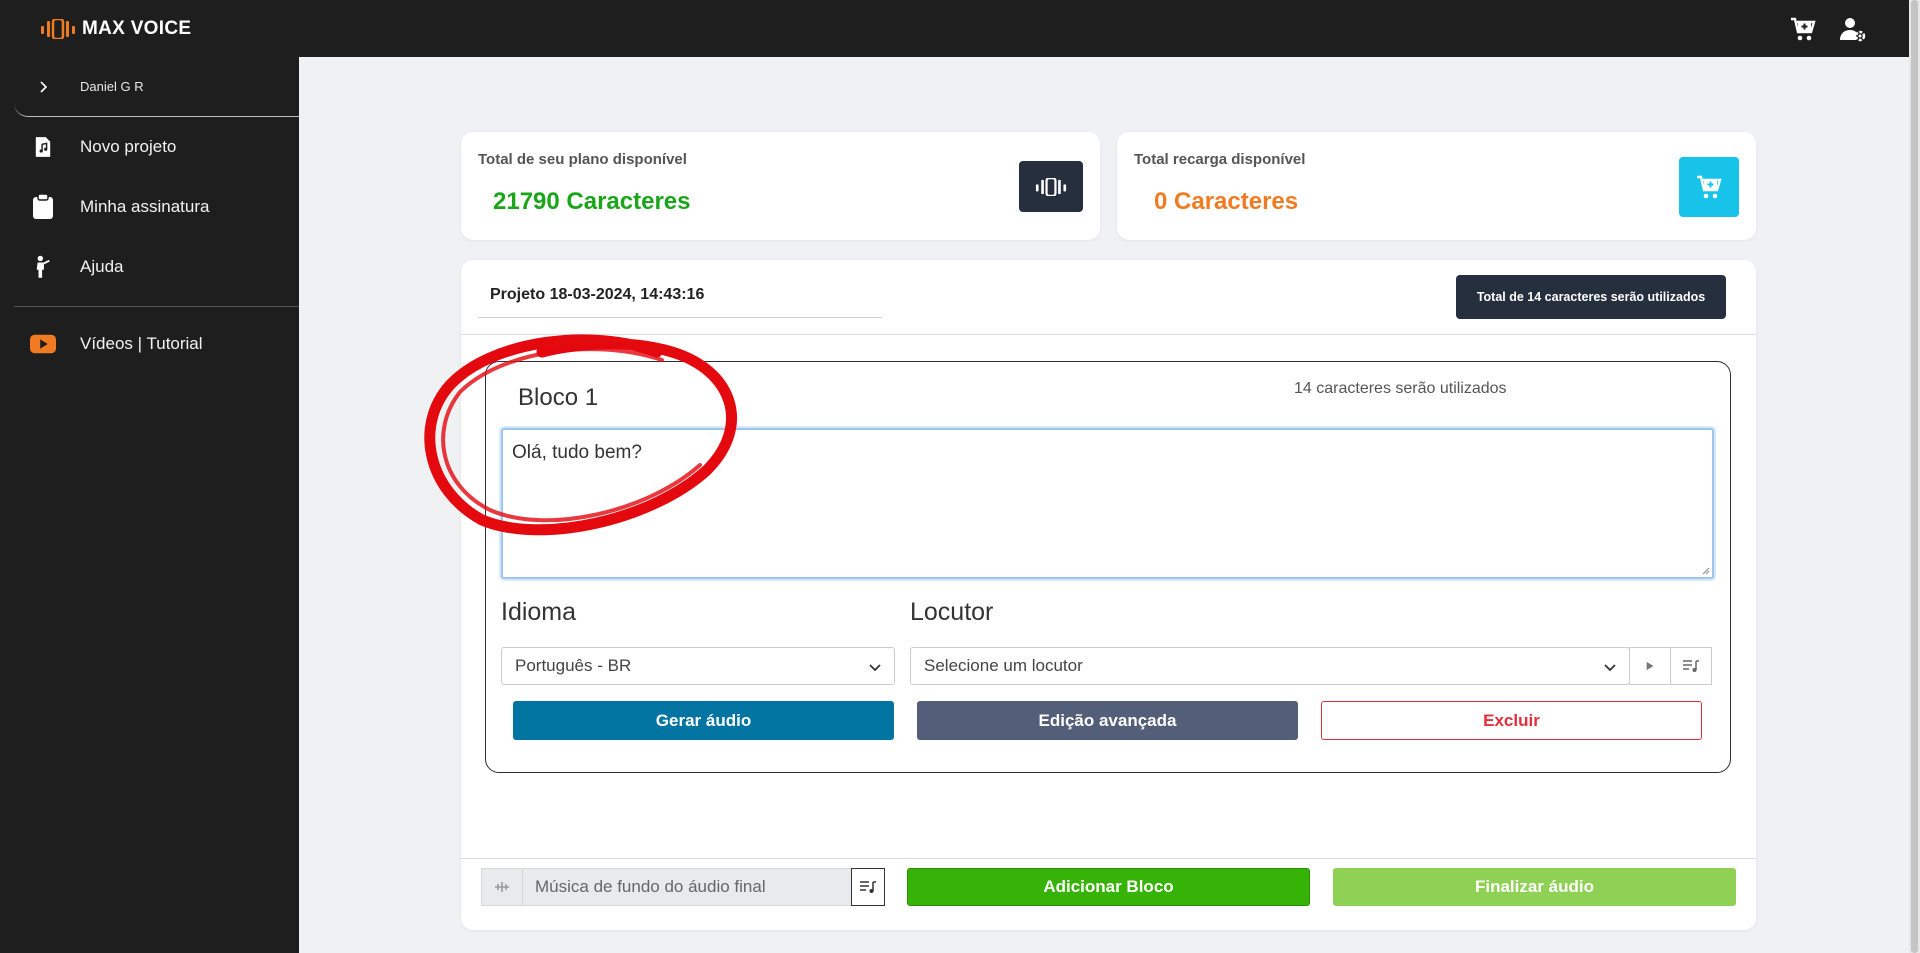 The image size is (1920, 953). What do you see at coordinates (703, 720) in the screenshot?
I see `generate-audio-button: Gerar áudio` at bounding box center [703, 720].